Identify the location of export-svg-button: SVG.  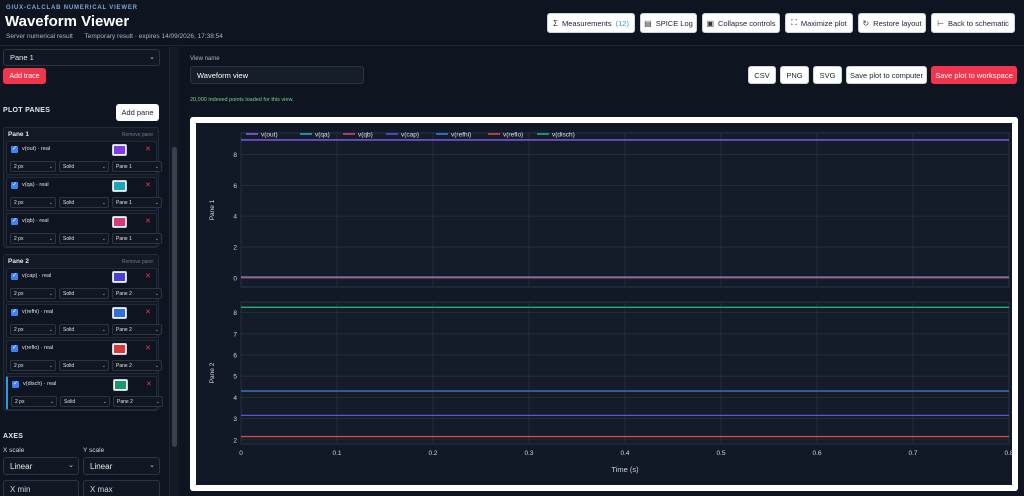
(827, 75).